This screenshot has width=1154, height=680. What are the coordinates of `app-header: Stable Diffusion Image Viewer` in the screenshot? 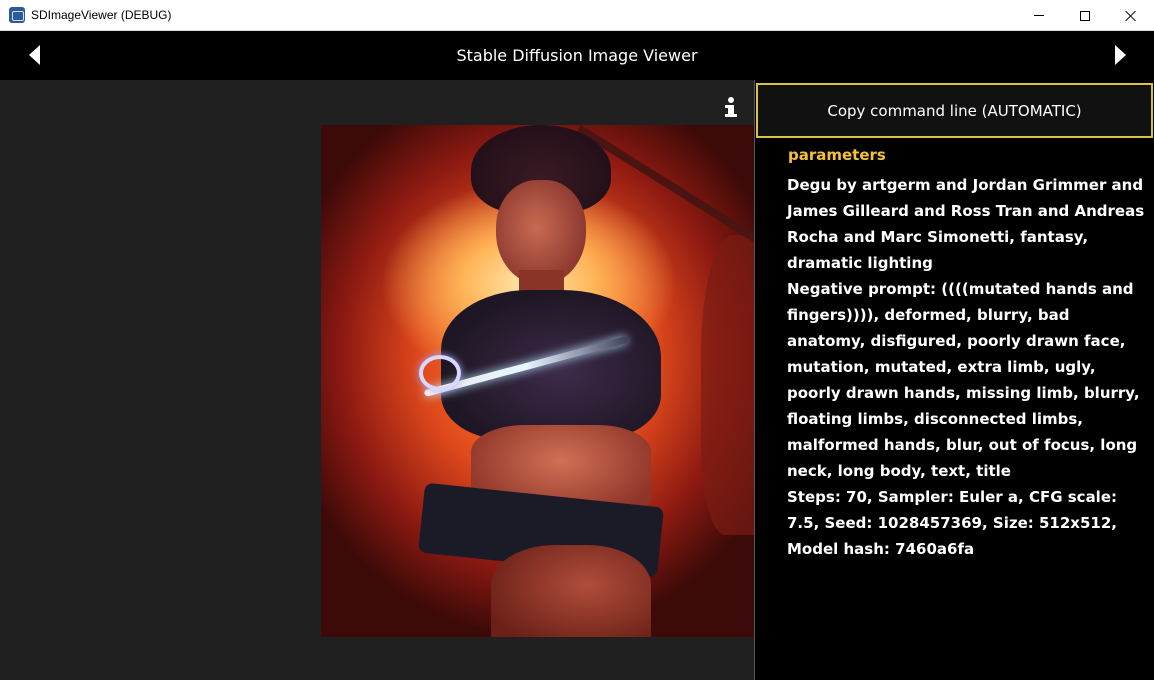 It's located at (577, 55).